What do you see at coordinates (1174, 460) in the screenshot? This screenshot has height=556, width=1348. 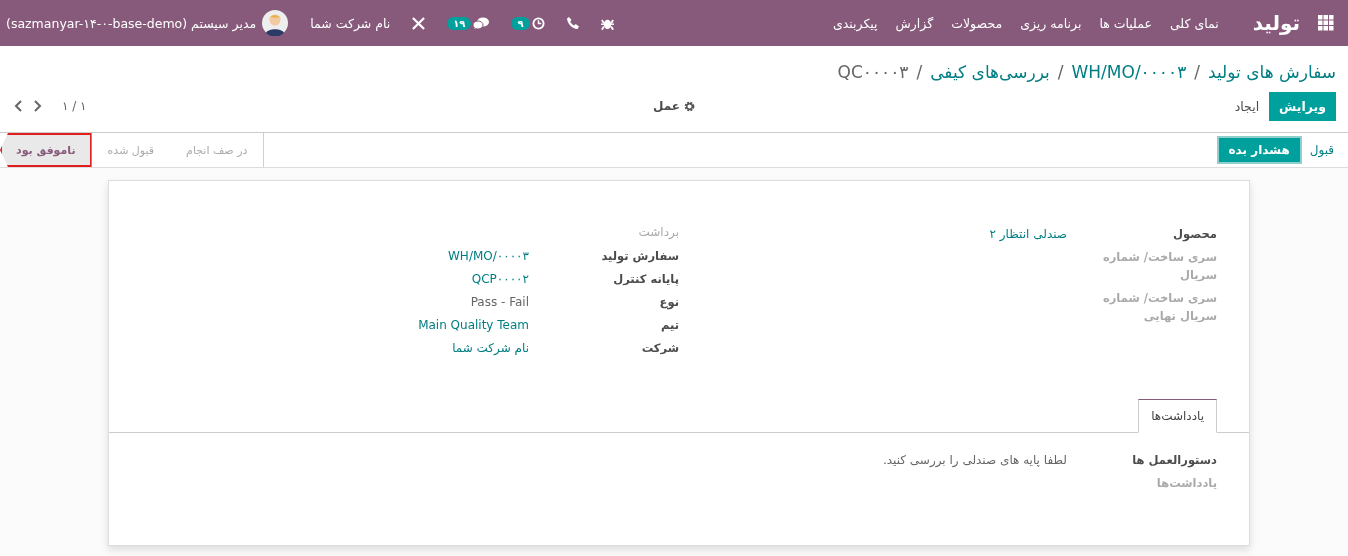 I see `field-label: دستورالعمل ها` at bounding box center [1174, 460].